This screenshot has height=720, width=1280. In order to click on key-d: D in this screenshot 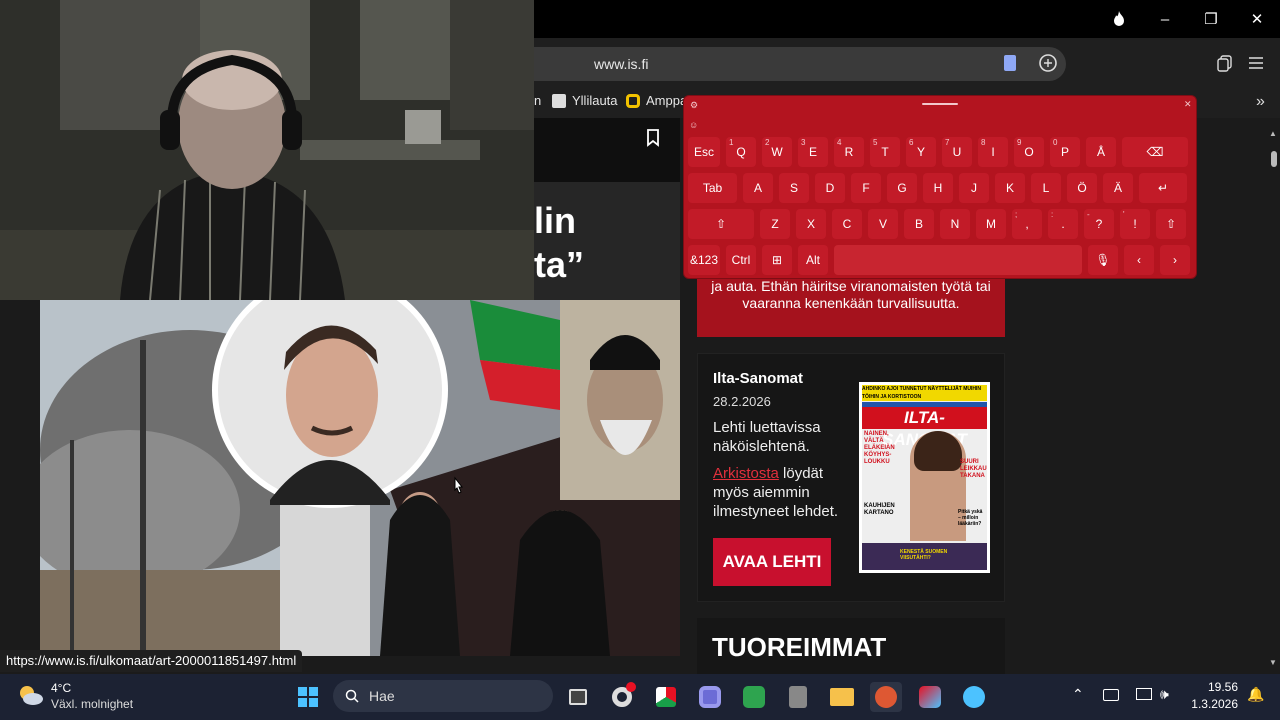, I will do `click(830, 188)`.